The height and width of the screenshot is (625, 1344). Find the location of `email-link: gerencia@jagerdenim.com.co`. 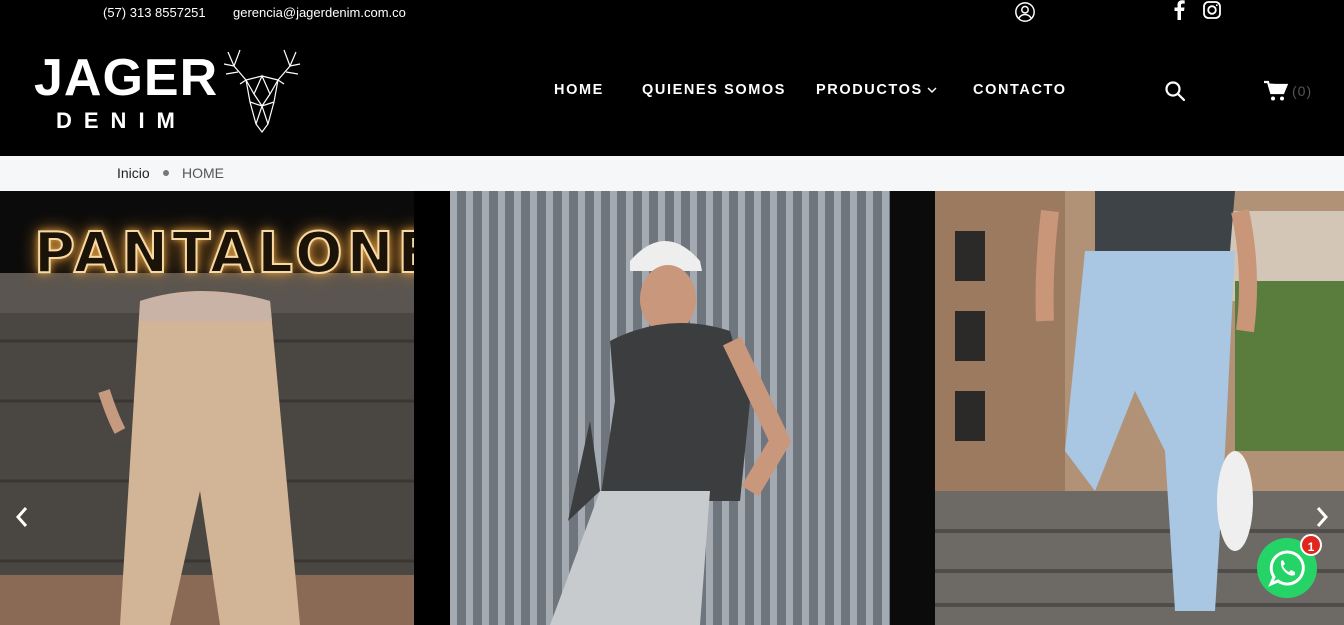

email-link: gerencia@jagerdenim.com.co is located at coordinates (319, 12).